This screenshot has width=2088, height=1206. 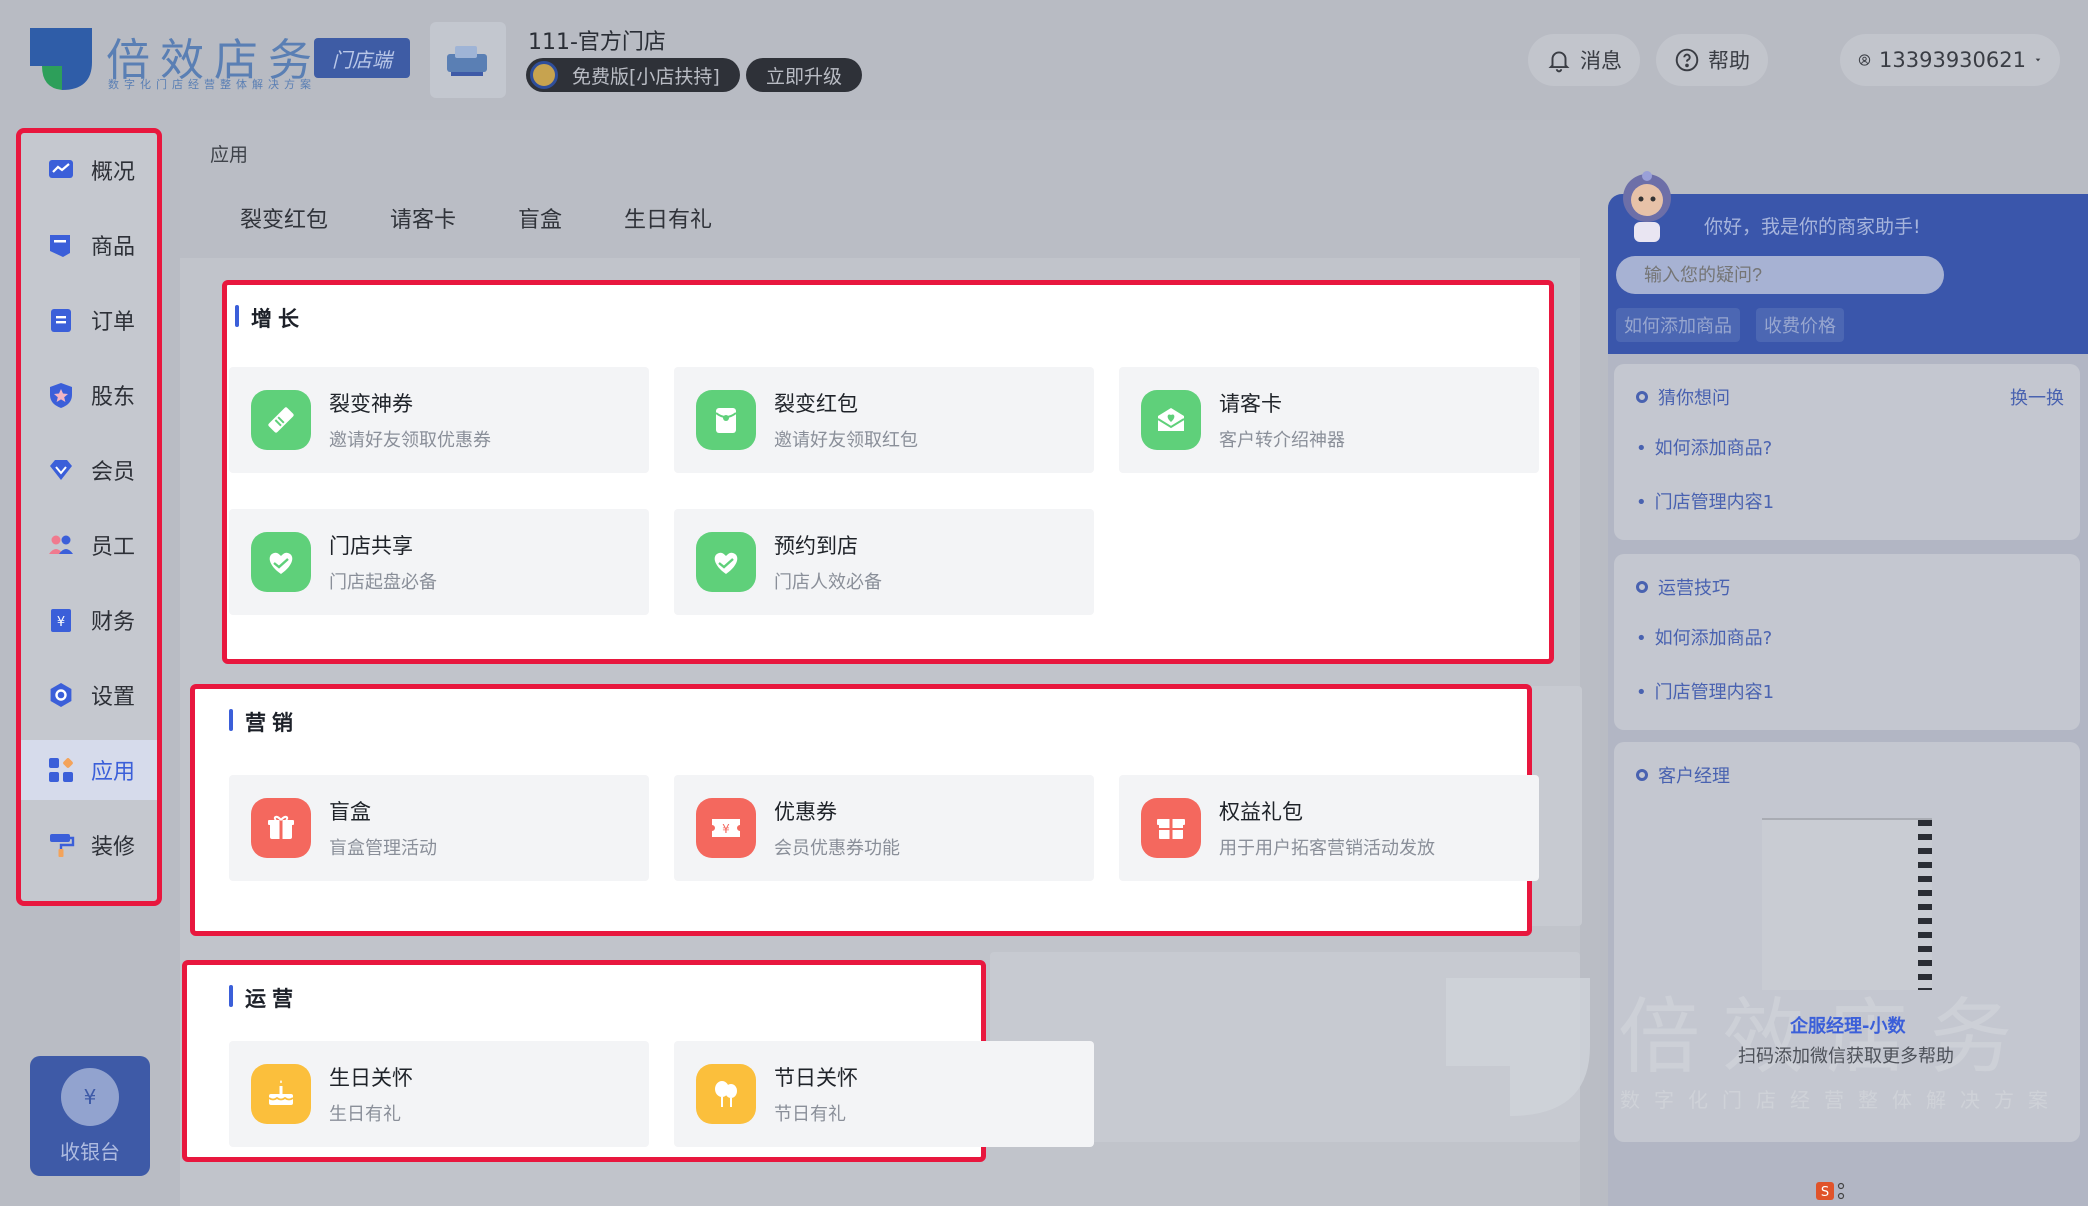 What do you see at coordinates (1841, 1100) in the screenshot?
I see `watermark-slogan: 数字化门店经营整体解决方案` at bounding box center [1841, 1100].